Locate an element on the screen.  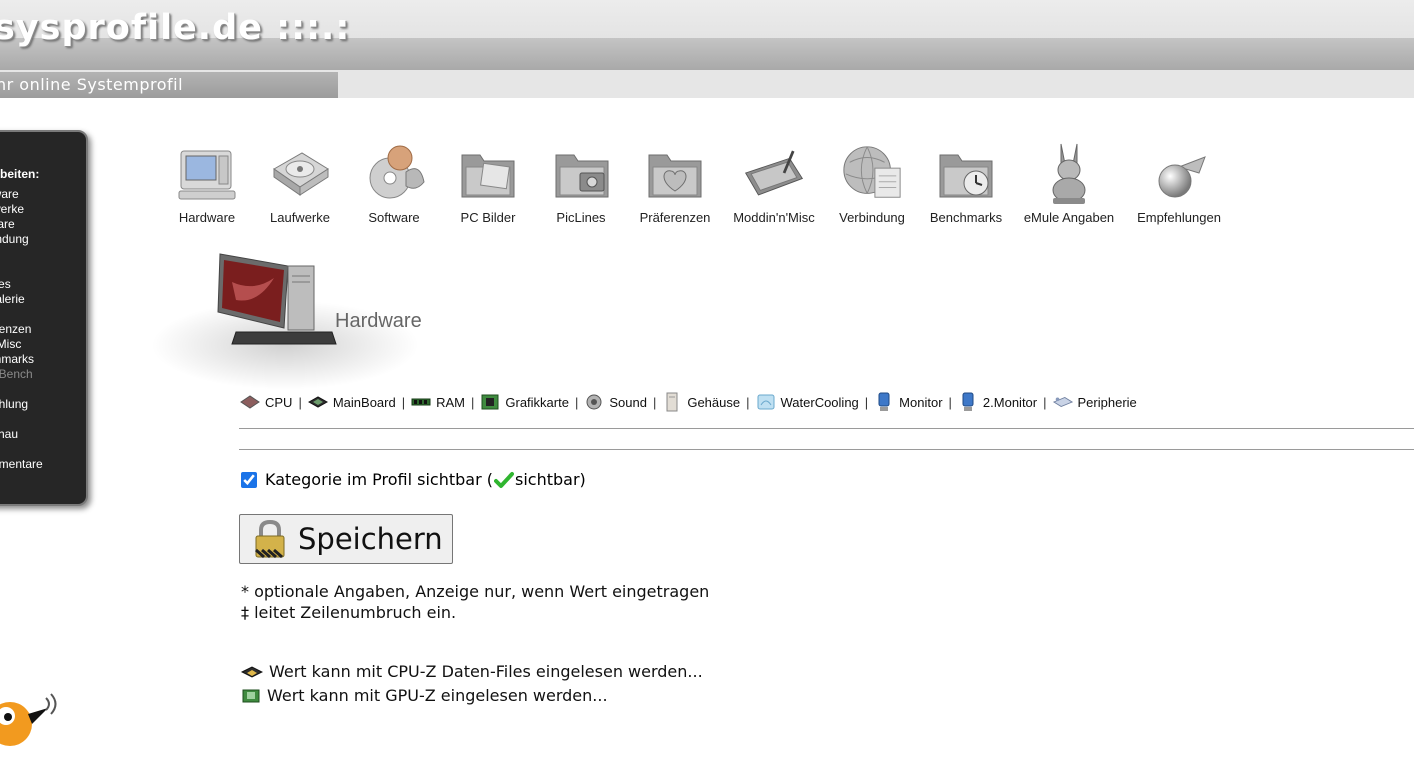
sidebar-item-modmisc: d&Misc is located at coordinates (10, 344).